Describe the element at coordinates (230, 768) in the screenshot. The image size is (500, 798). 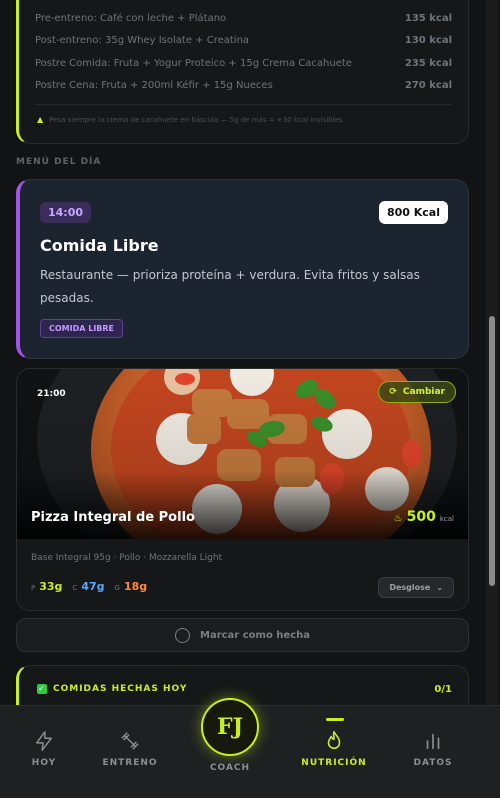
I see `coach-label: COACH` at that location.